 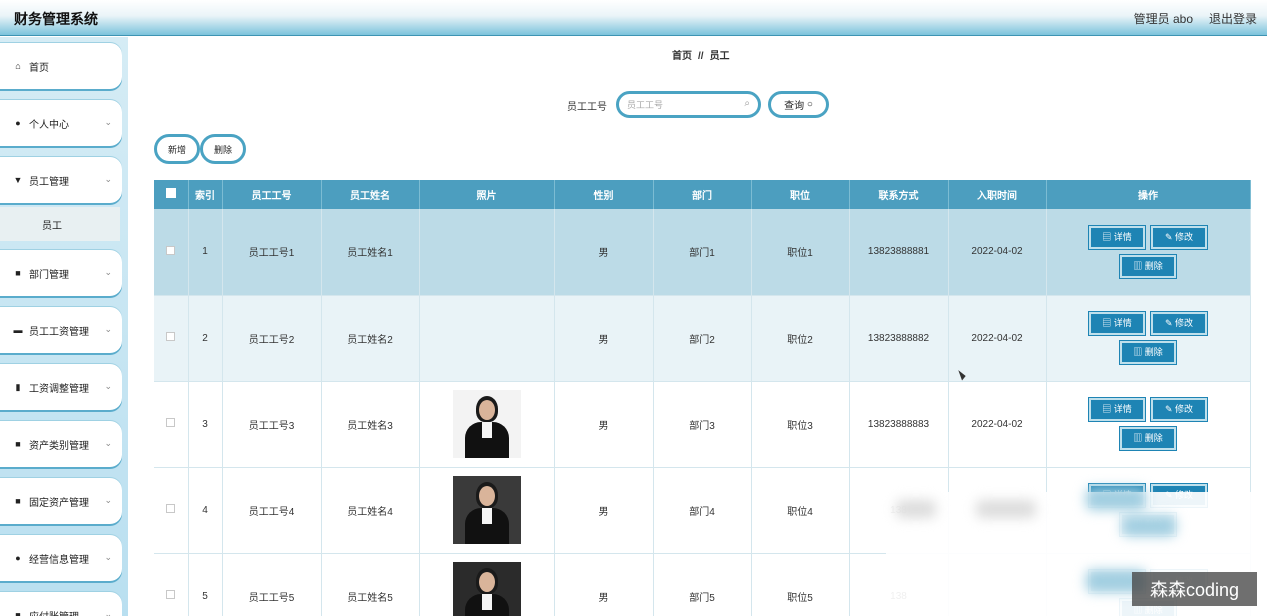 I want to click on sidebar-item: ▼ 员工管理 ⌄, so click(x=61, y=180).